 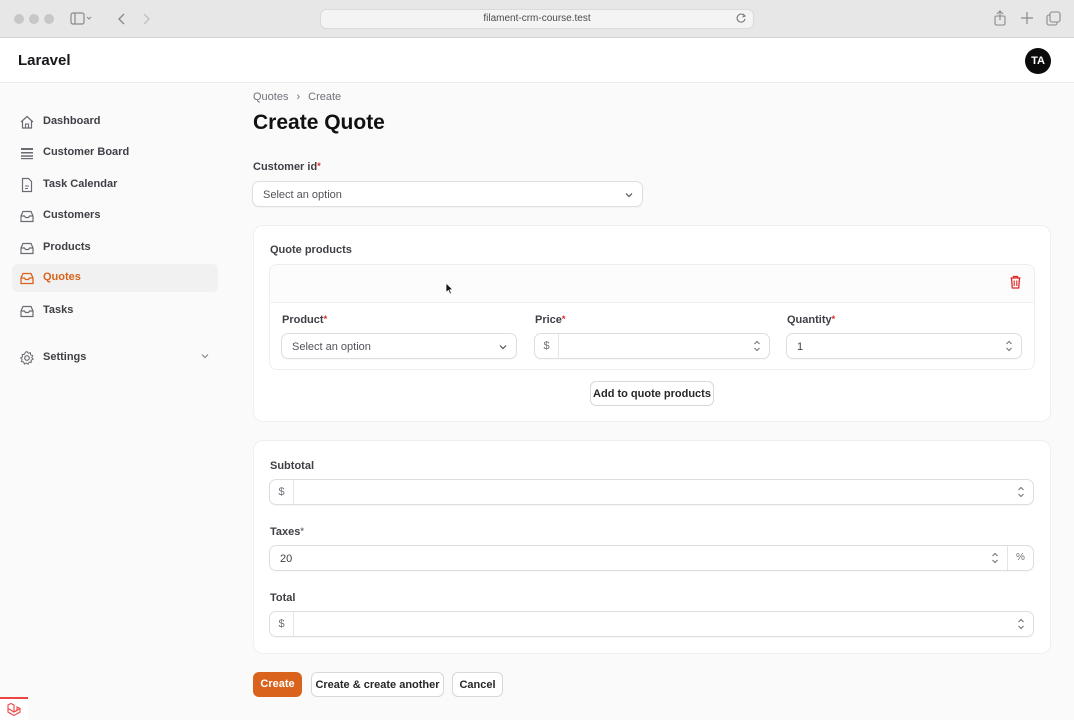 What do you see at coordinates (72, 121) in the screenshot?
I see `sidebar-item-label: Dashboard` at bounding box center [72, 121].